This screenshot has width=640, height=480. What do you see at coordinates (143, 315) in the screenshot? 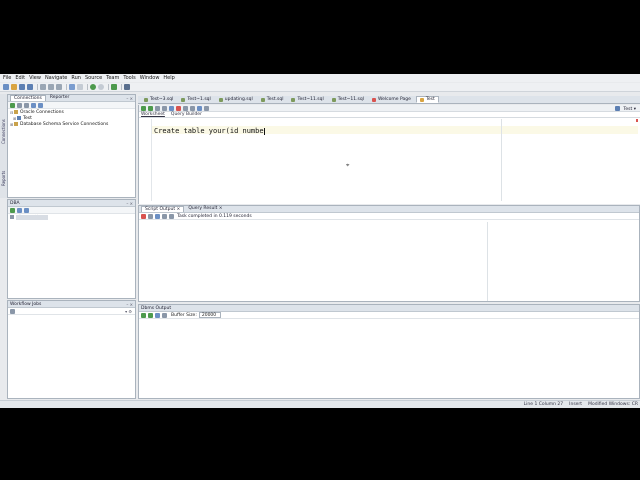
I see `enable-output-icon` at bounding box center [143, 315].